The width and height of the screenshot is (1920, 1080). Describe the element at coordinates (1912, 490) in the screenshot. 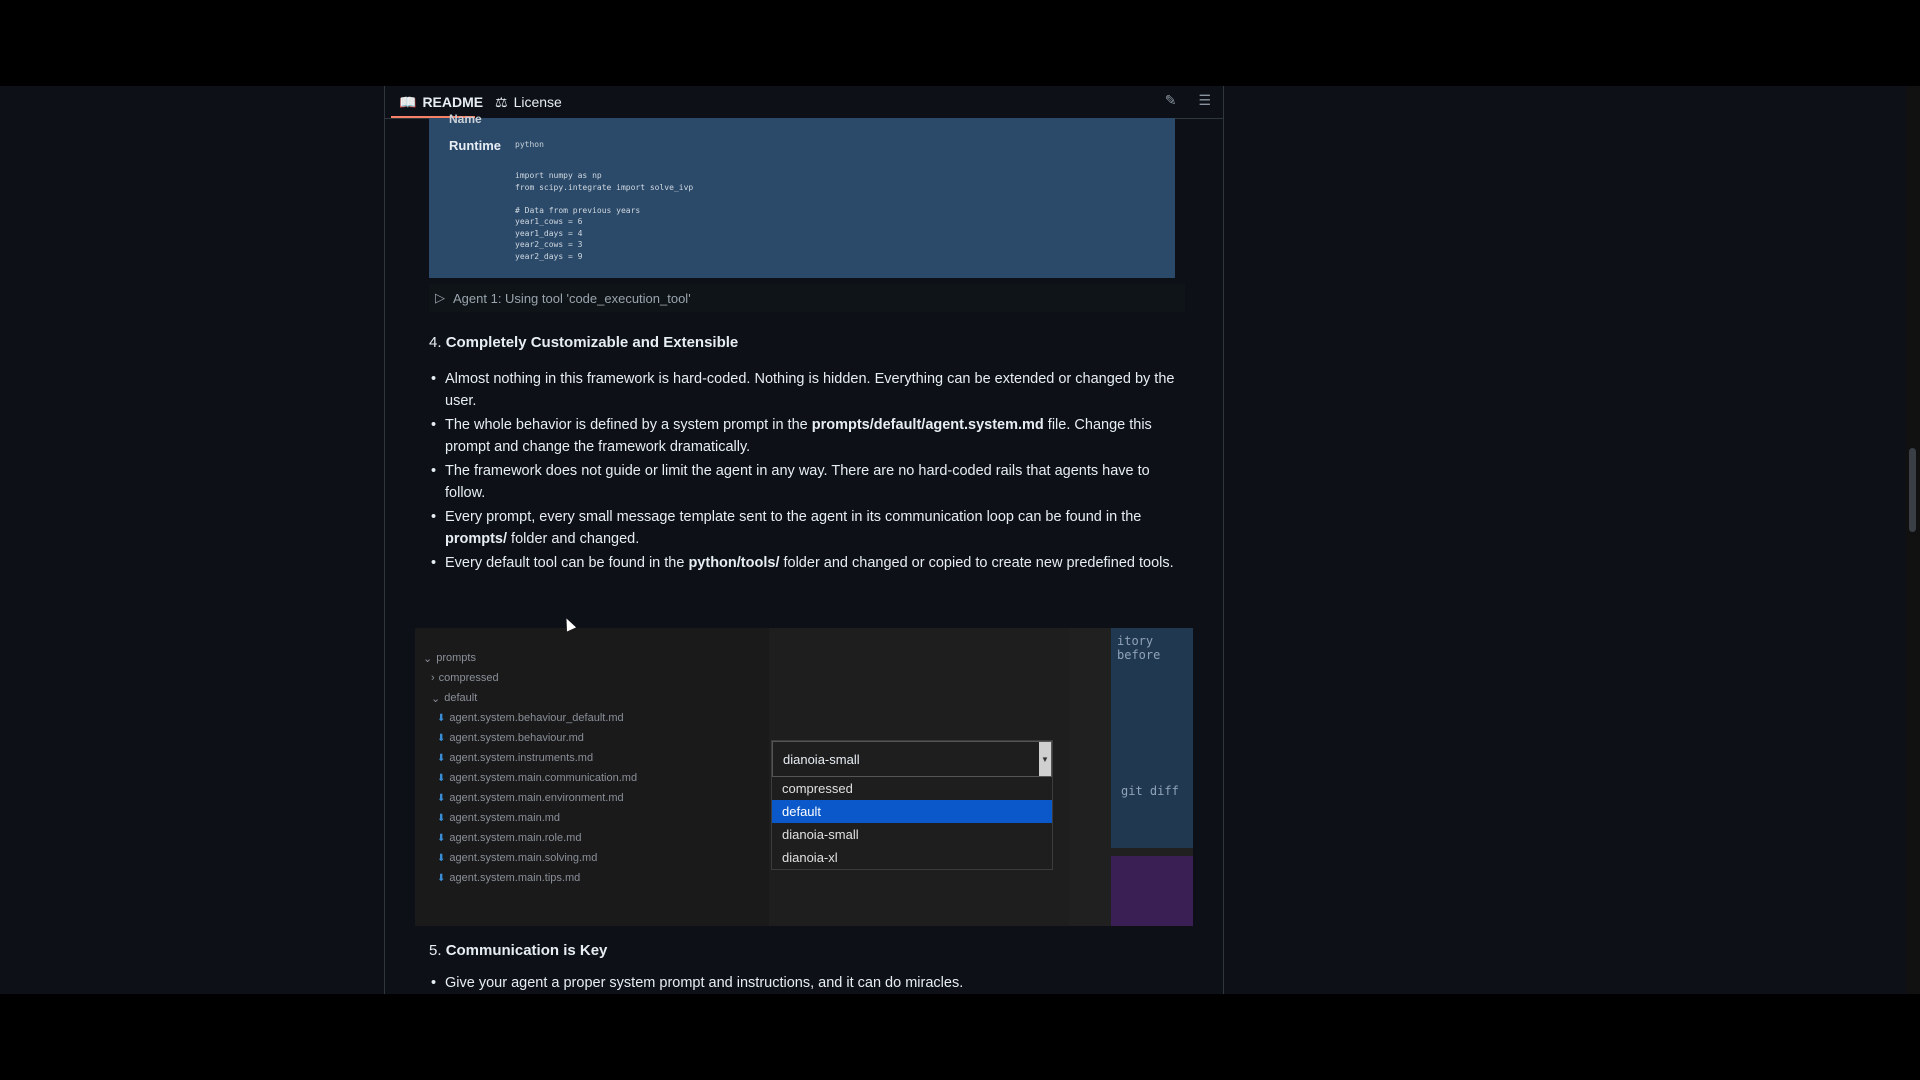

I see `scrollbar-thumb` at that location.